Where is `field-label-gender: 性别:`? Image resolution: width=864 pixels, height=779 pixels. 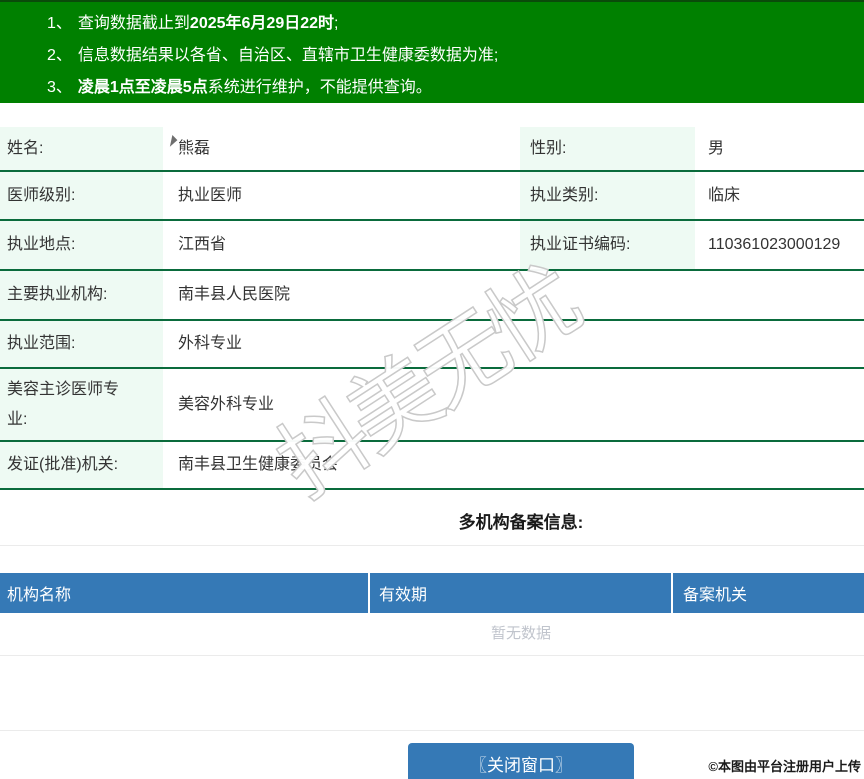
field-label-gender: 性别: is located at coordinates (607, 148).